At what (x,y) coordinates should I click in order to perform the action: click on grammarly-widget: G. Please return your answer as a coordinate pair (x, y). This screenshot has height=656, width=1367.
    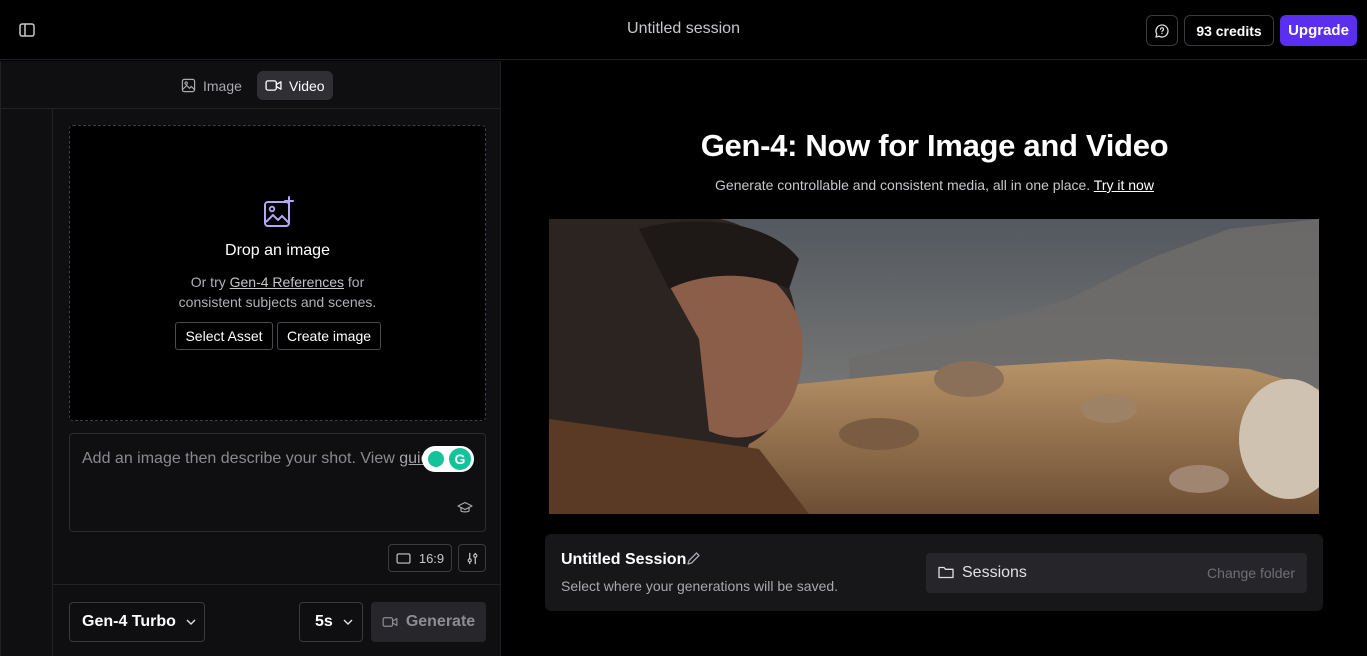
    Looking at the image, I should click on (448, 459).